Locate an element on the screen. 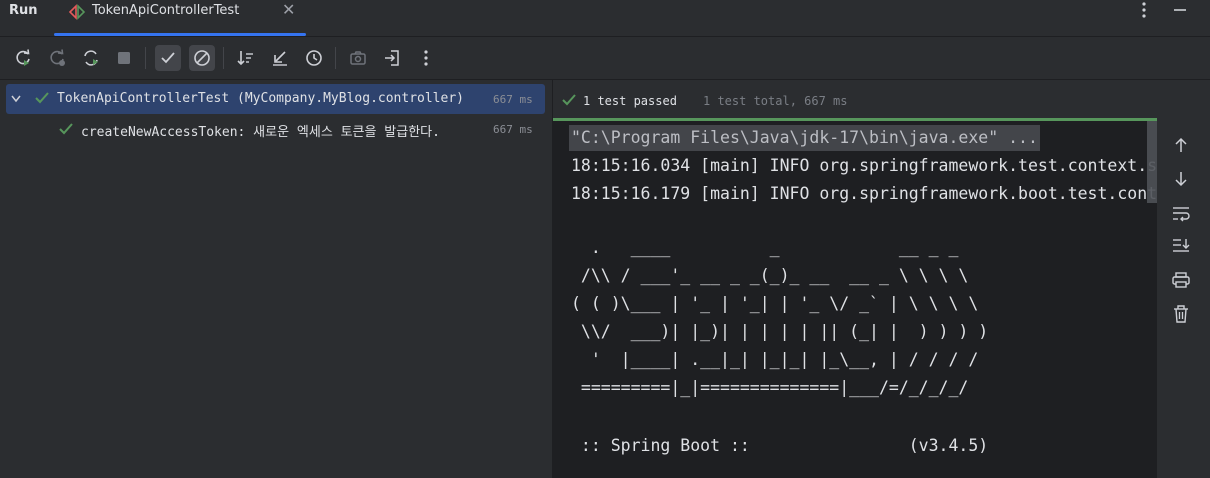  ignored-icon is located at coordinates (202, 58).